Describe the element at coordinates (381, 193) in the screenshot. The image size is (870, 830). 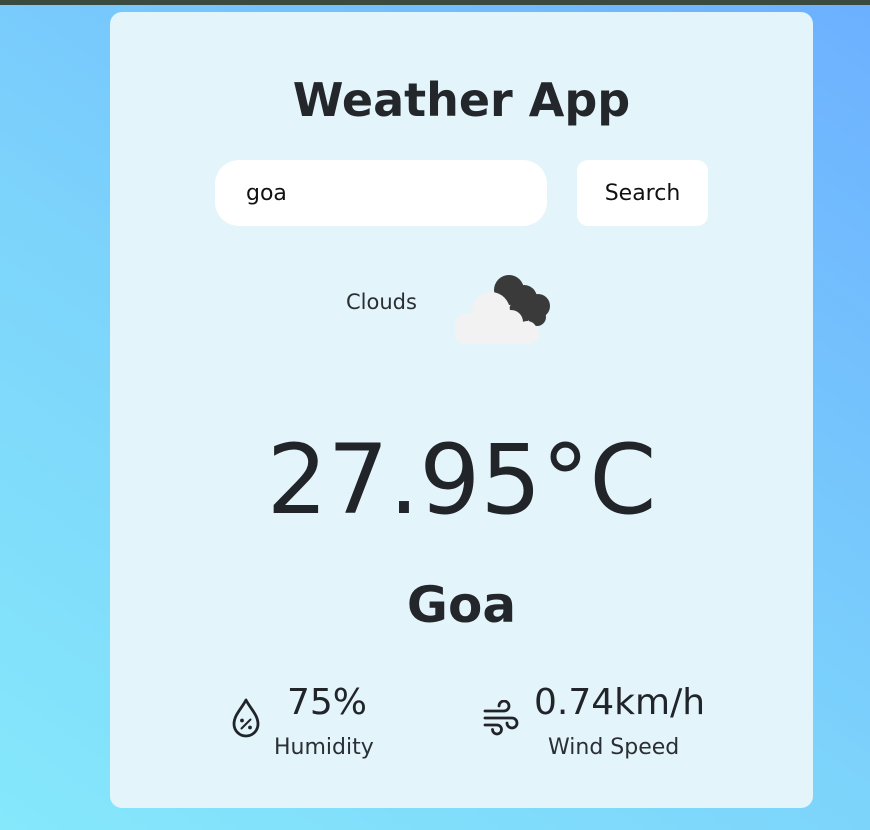
I see `city-search-input` at that location.